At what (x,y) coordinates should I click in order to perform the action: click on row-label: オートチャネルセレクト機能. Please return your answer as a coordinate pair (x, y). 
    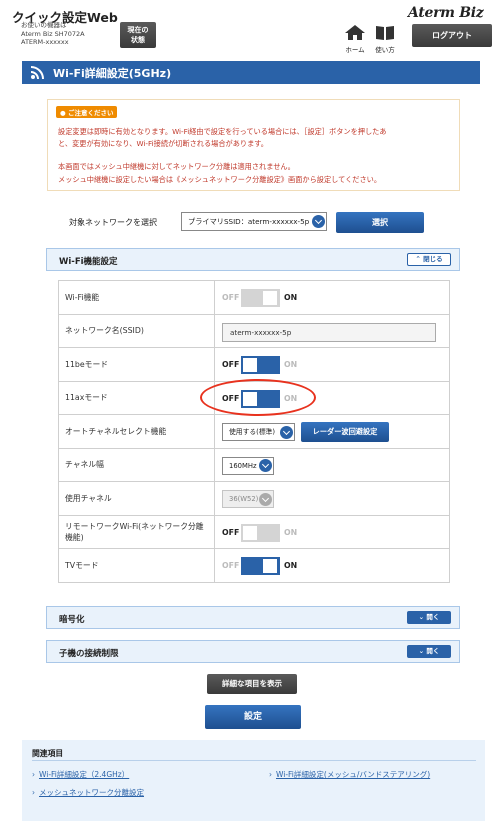
    Looking at the image, I should click on (136, 431).